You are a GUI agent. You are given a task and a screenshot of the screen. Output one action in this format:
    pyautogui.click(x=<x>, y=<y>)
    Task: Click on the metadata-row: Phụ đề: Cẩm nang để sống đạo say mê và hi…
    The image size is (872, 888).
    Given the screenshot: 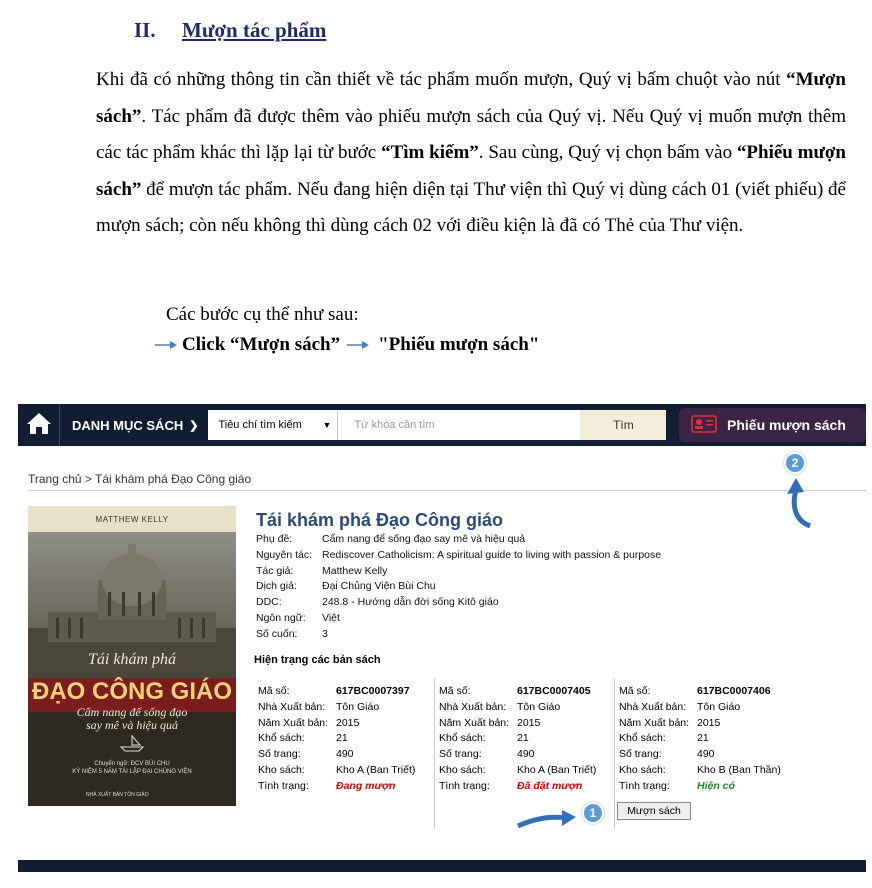 What is the action you would take?
    pyautogui.click(x=458, y=540)
    